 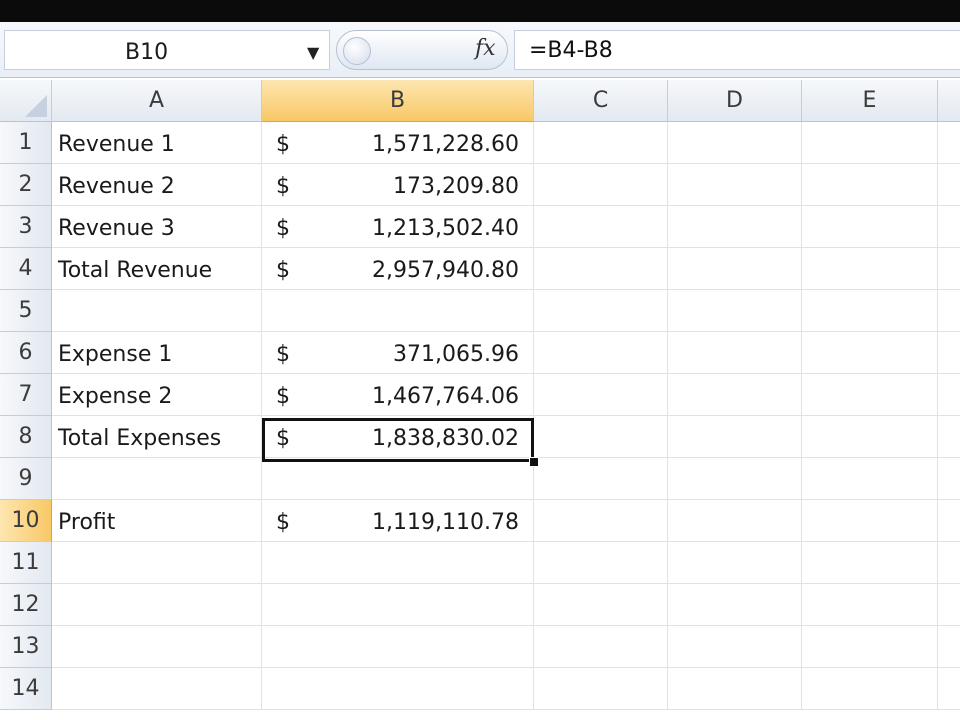 What do you see at coordinates (26, 521) in the screenshot?
I see `row-header-10: 10` at bounding box center [26, 521].